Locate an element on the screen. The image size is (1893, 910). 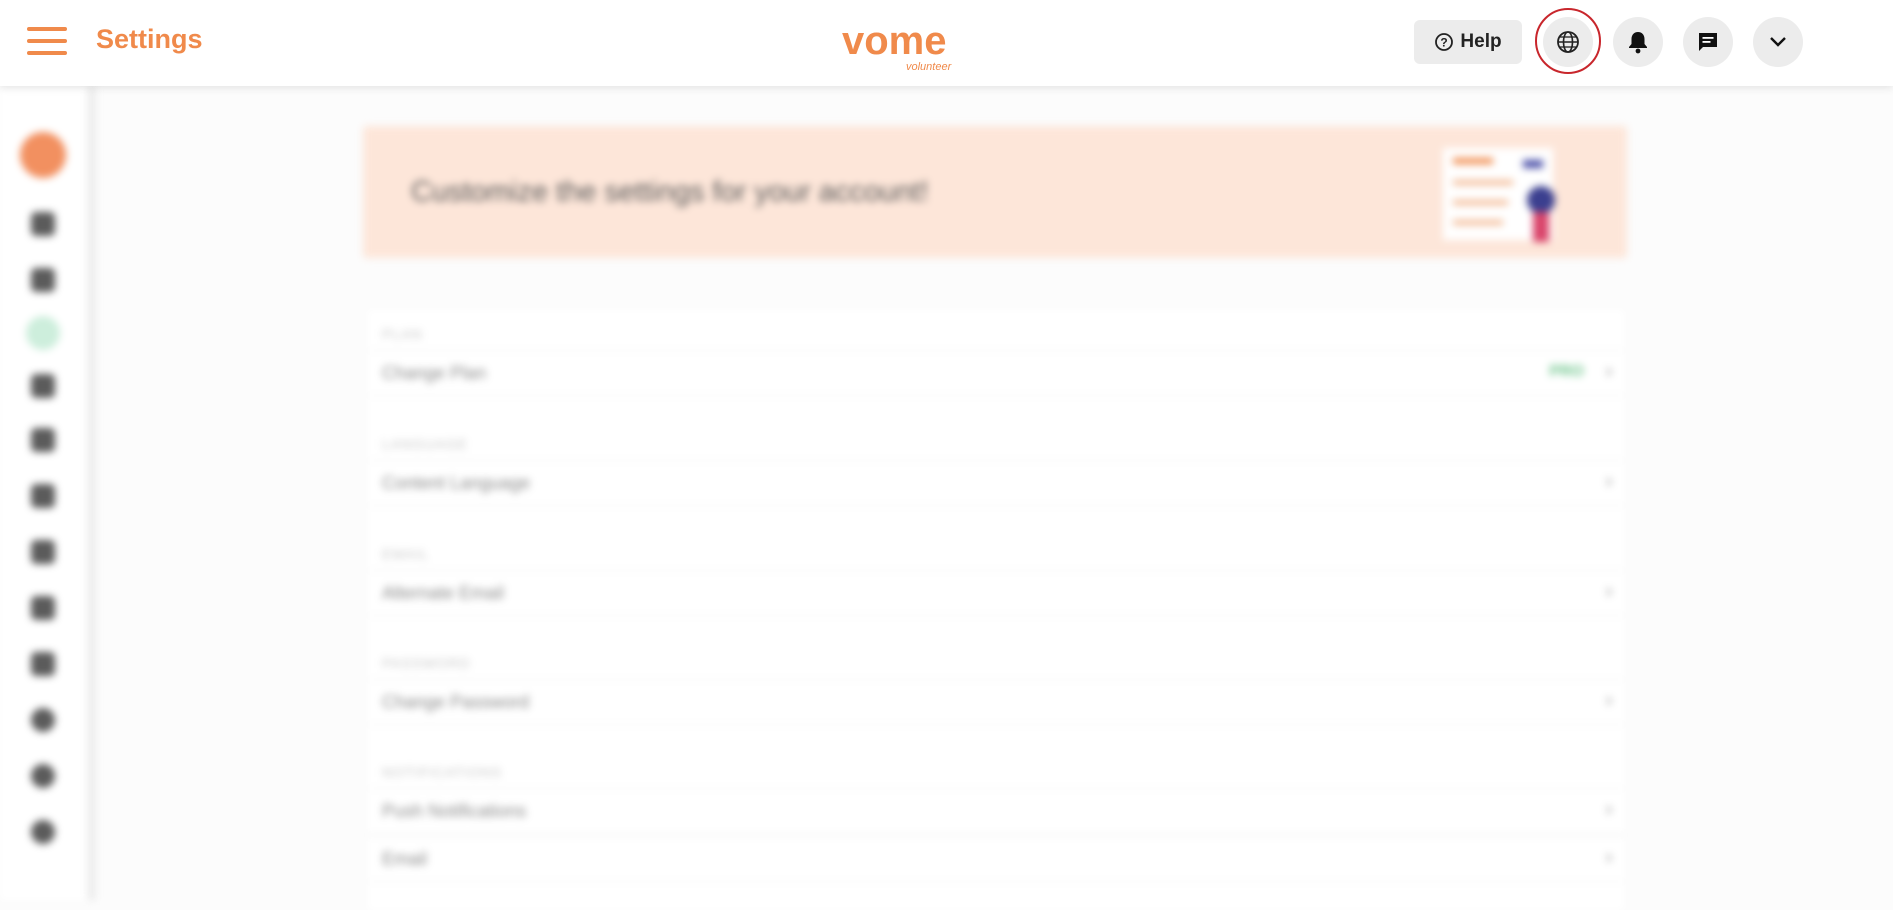
settings-row-email-notifications: Email › is located at coordinates (996, 859).